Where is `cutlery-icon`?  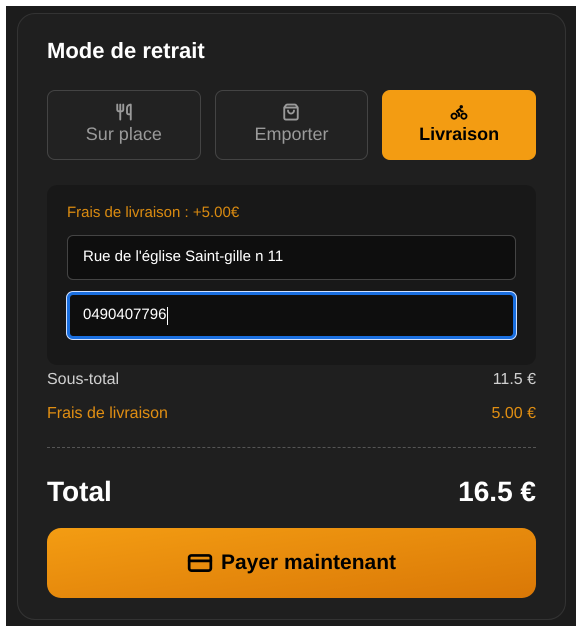 cutlery-icon is located at coordinates (123, 111).